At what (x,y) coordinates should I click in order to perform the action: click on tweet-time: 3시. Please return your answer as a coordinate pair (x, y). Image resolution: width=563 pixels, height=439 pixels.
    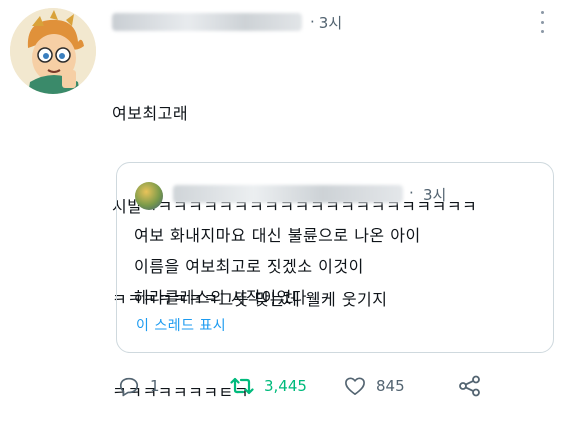
    Looking at the image, I should click on (330, 22).